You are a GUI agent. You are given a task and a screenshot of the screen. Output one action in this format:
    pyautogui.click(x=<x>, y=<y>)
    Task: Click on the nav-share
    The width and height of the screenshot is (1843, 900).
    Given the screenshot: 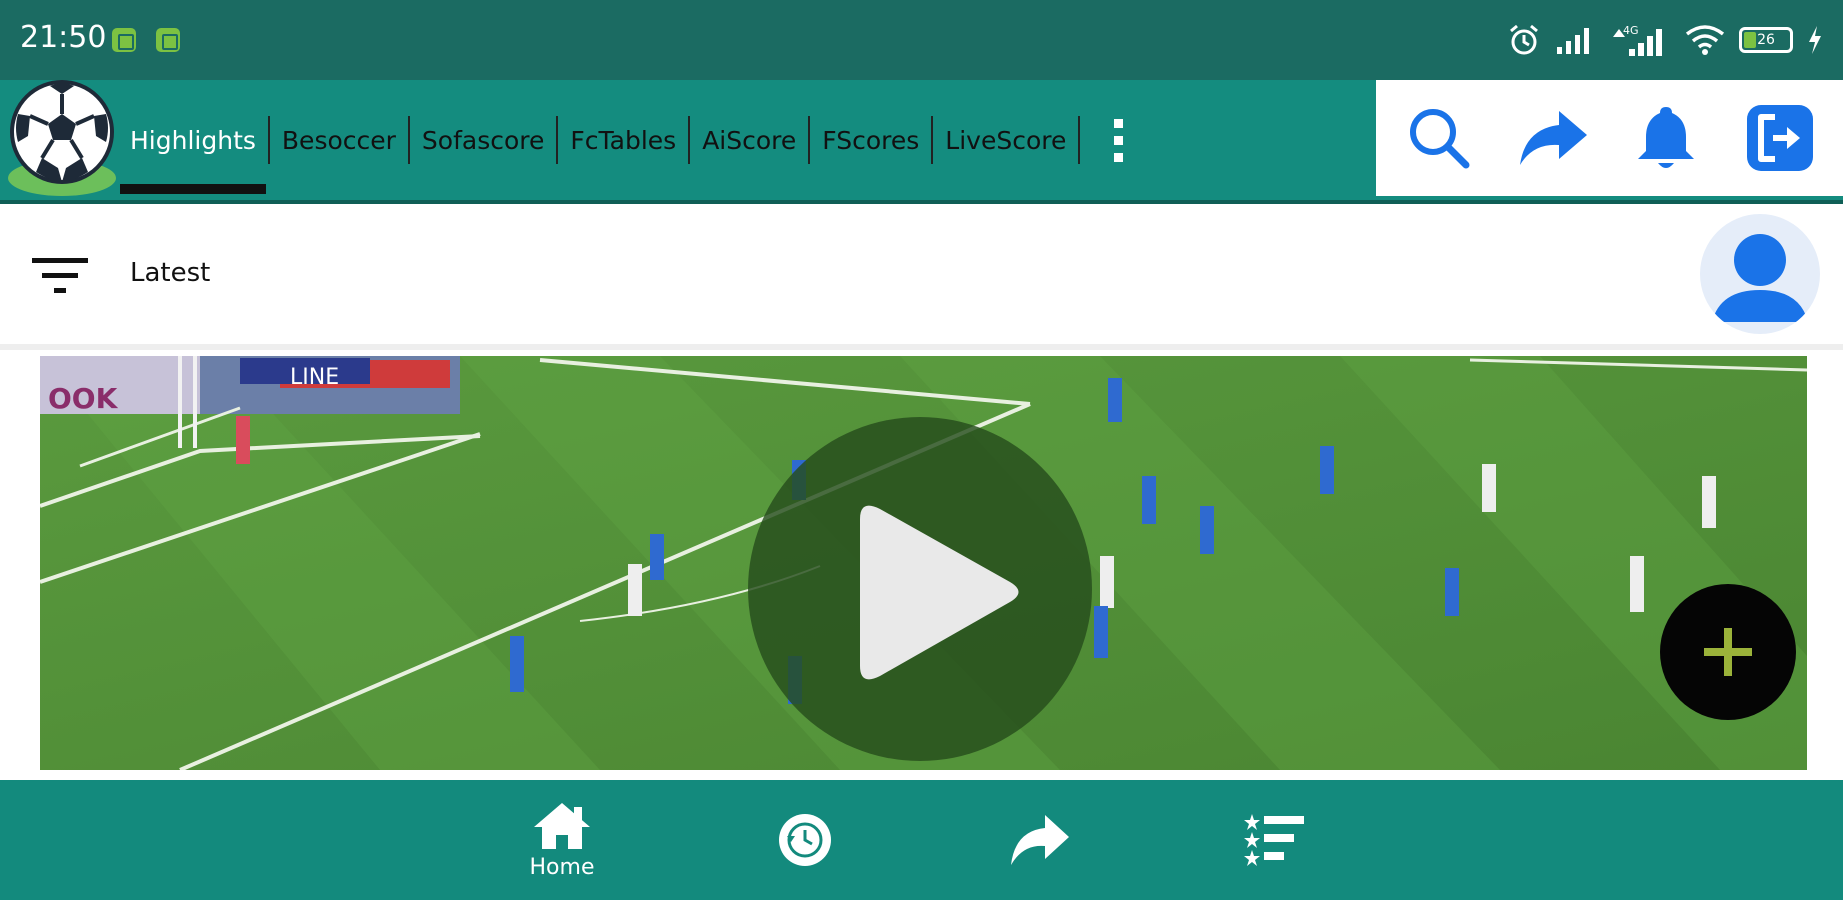 What is the action you would take?
    pyautogui.click(x=1040, y=840)
    